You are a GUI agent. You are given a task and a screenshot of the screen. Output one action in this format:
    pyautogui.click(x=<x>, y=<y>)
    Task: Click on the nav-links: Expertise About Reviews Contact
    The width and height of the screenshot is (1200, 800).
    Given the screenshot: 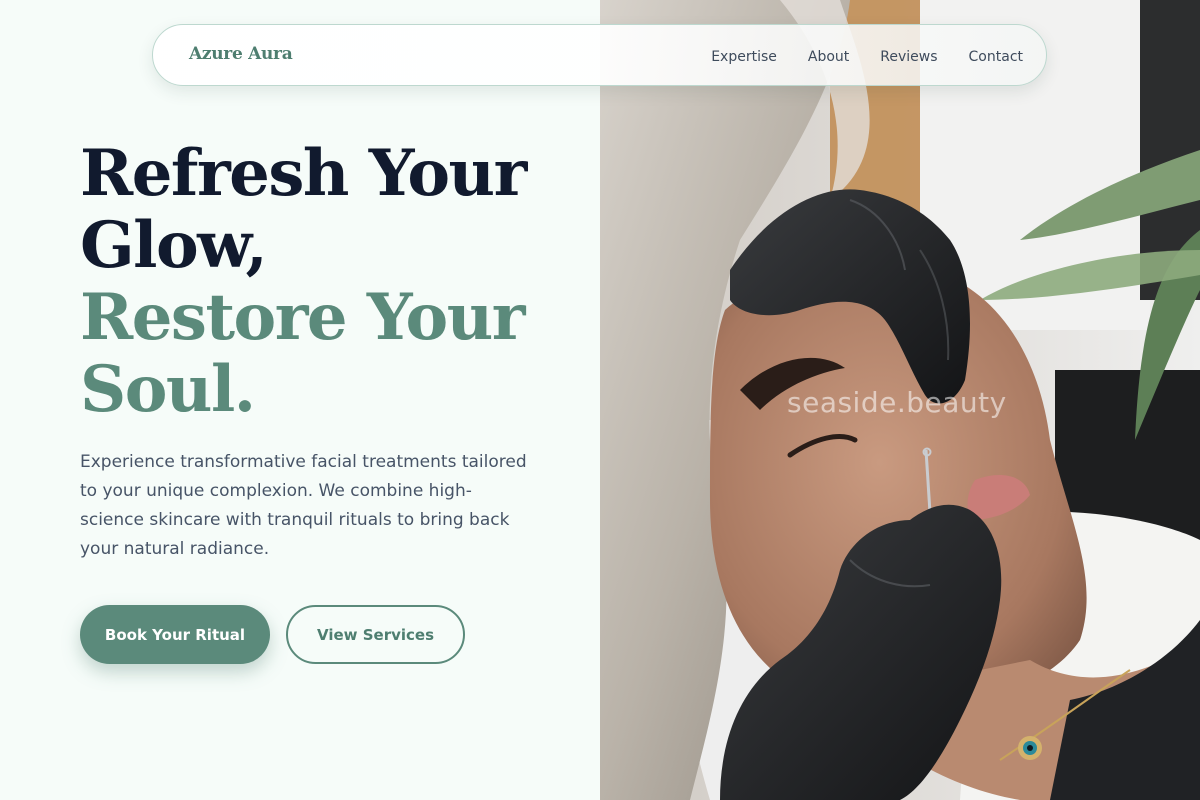 What is the action you would take?
    pyautogui.click(x=867, y=55)
    